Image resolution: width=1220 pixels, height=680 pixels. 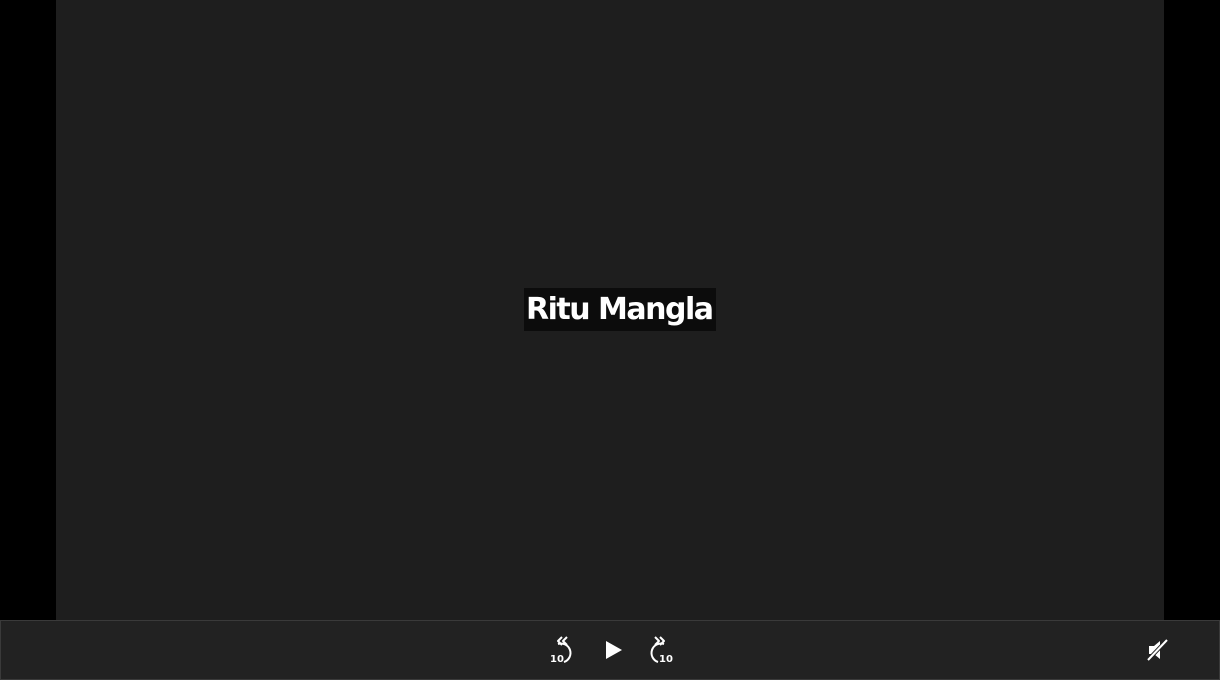 I want to click on rewind-seconds-label: 10, so click(x=557, y=659).